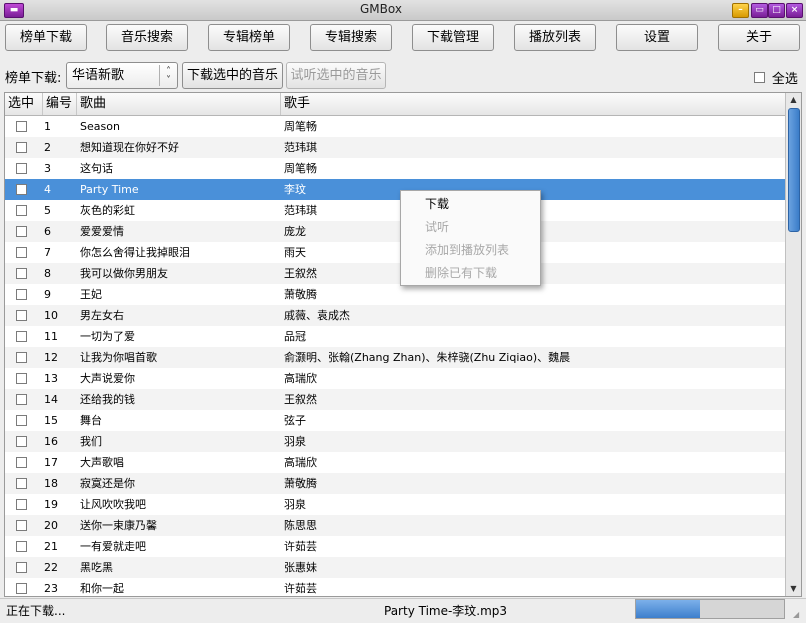 The image size is (806, 623). I want to click on table-row: 10 男左女右 戚薇、袁成杰, so click(396, 315).